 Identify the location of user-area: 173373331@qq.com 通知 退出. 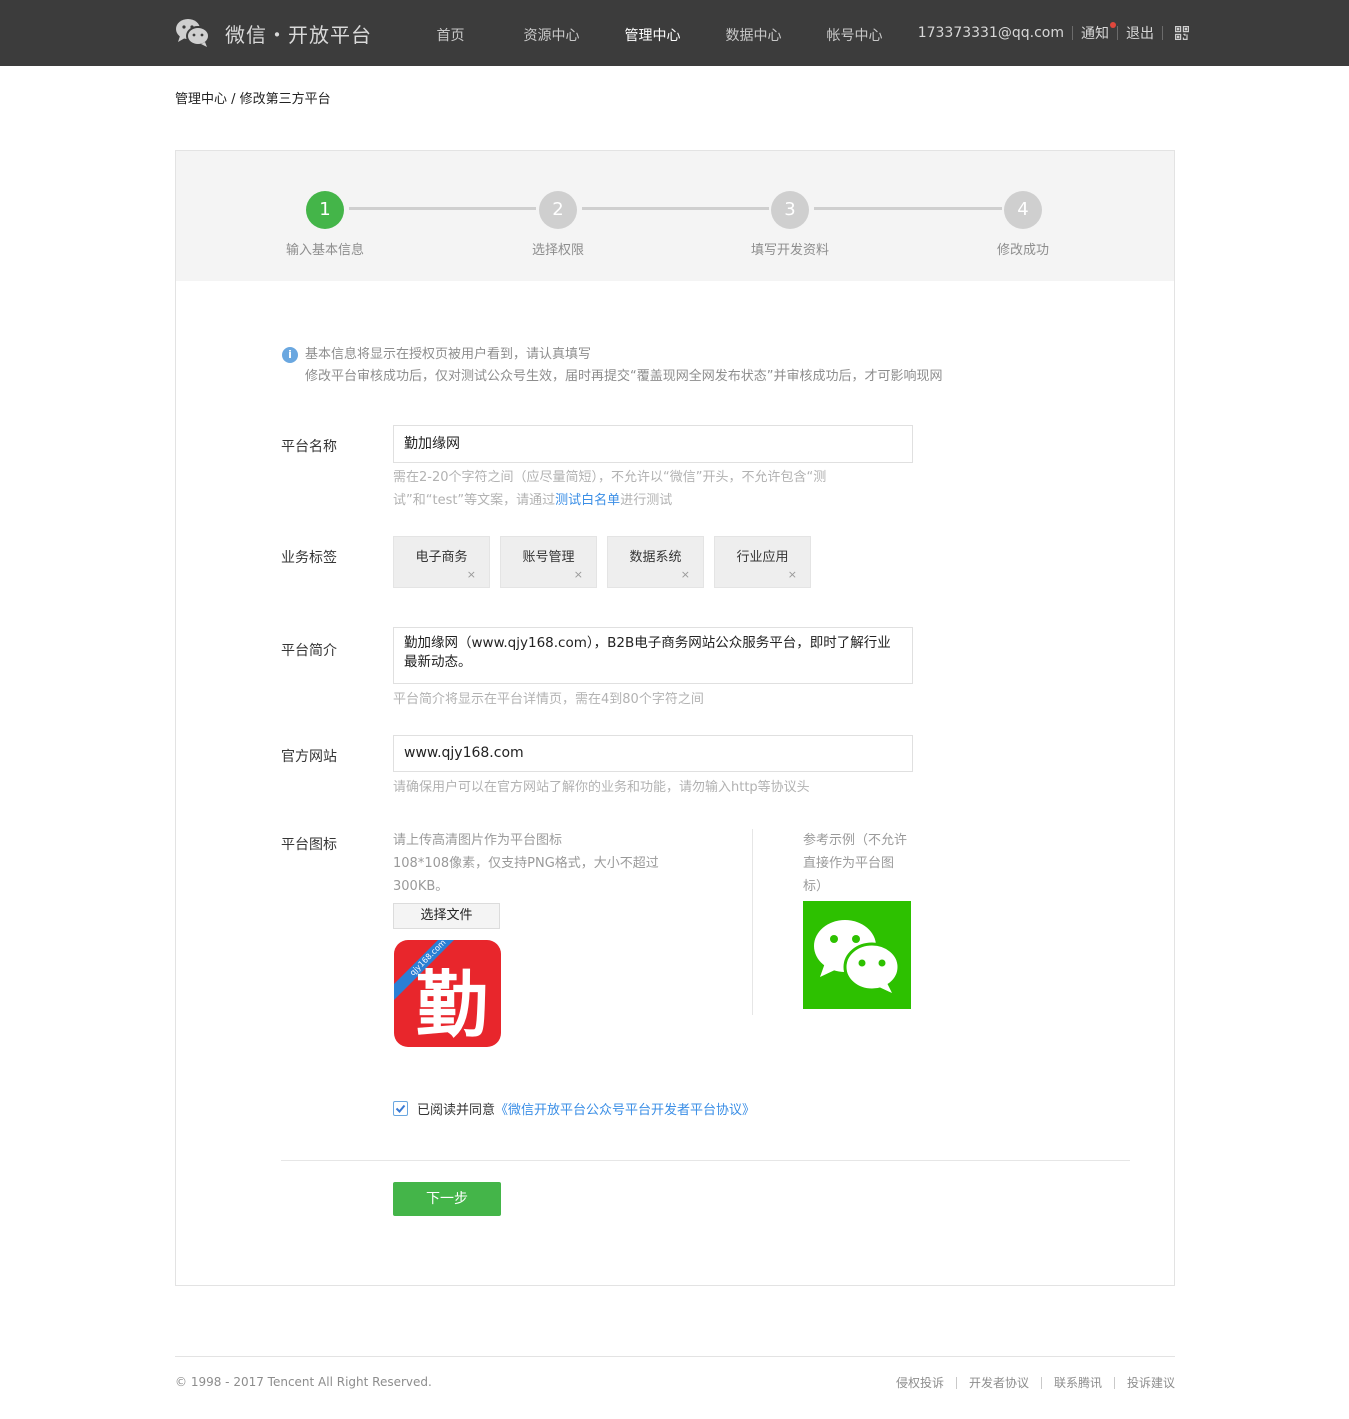
(1053, 33).